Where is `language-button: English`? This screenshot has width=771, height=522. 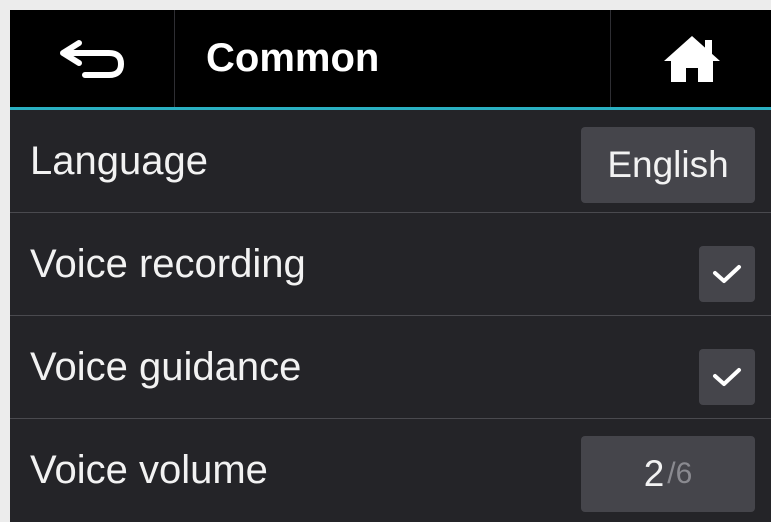
language-button: English is located at coordinates (668, 165).